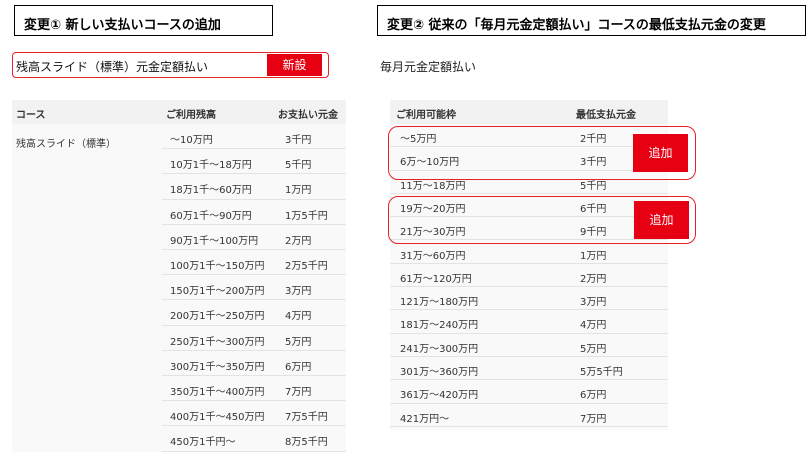  I want to click on limit-cell: 121万～180万円, so click(439, 303).